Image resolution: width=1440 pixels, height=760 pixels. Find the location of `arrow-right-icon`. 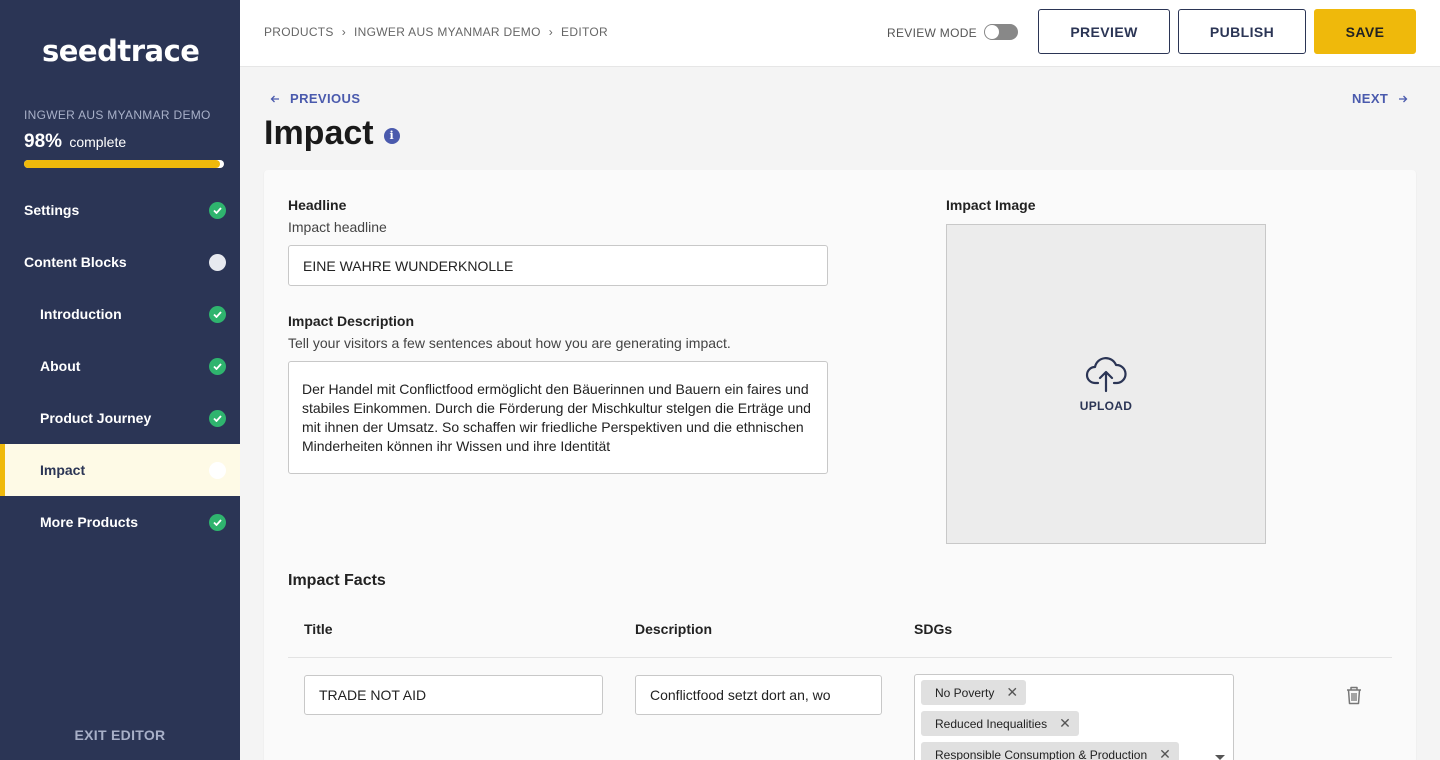

arrow-right-icon is located at coordinates (1403, 98).